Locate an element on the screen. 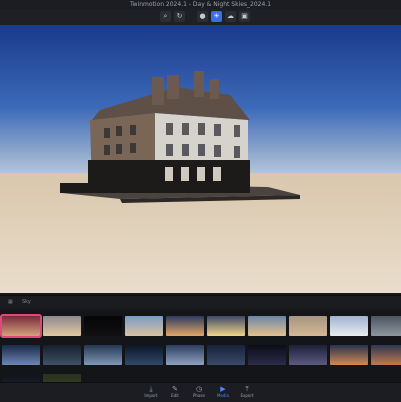  dock-phase-button: ◷ Phase is located at coordinates (199, 392).